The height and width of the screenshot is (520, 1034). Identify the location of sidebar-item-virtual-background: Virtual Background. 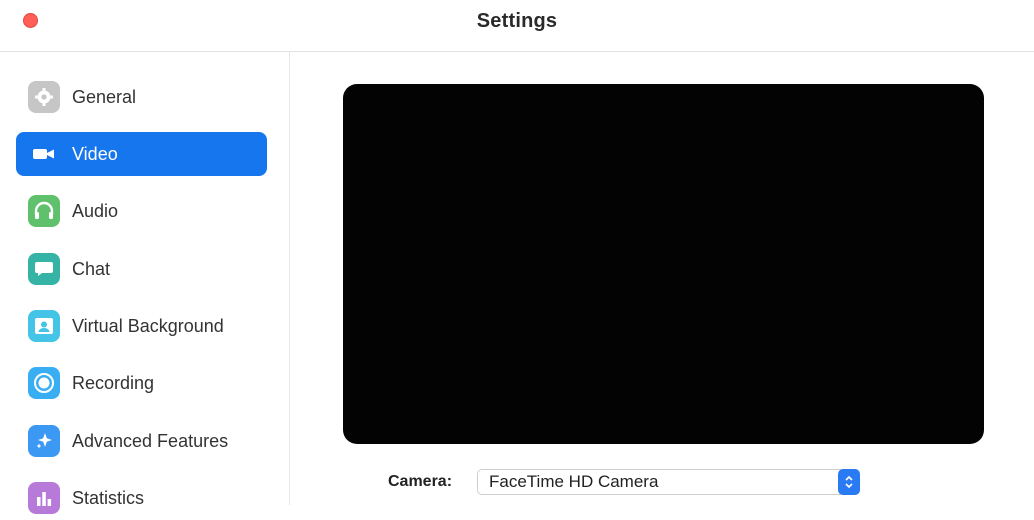
(141, 326).